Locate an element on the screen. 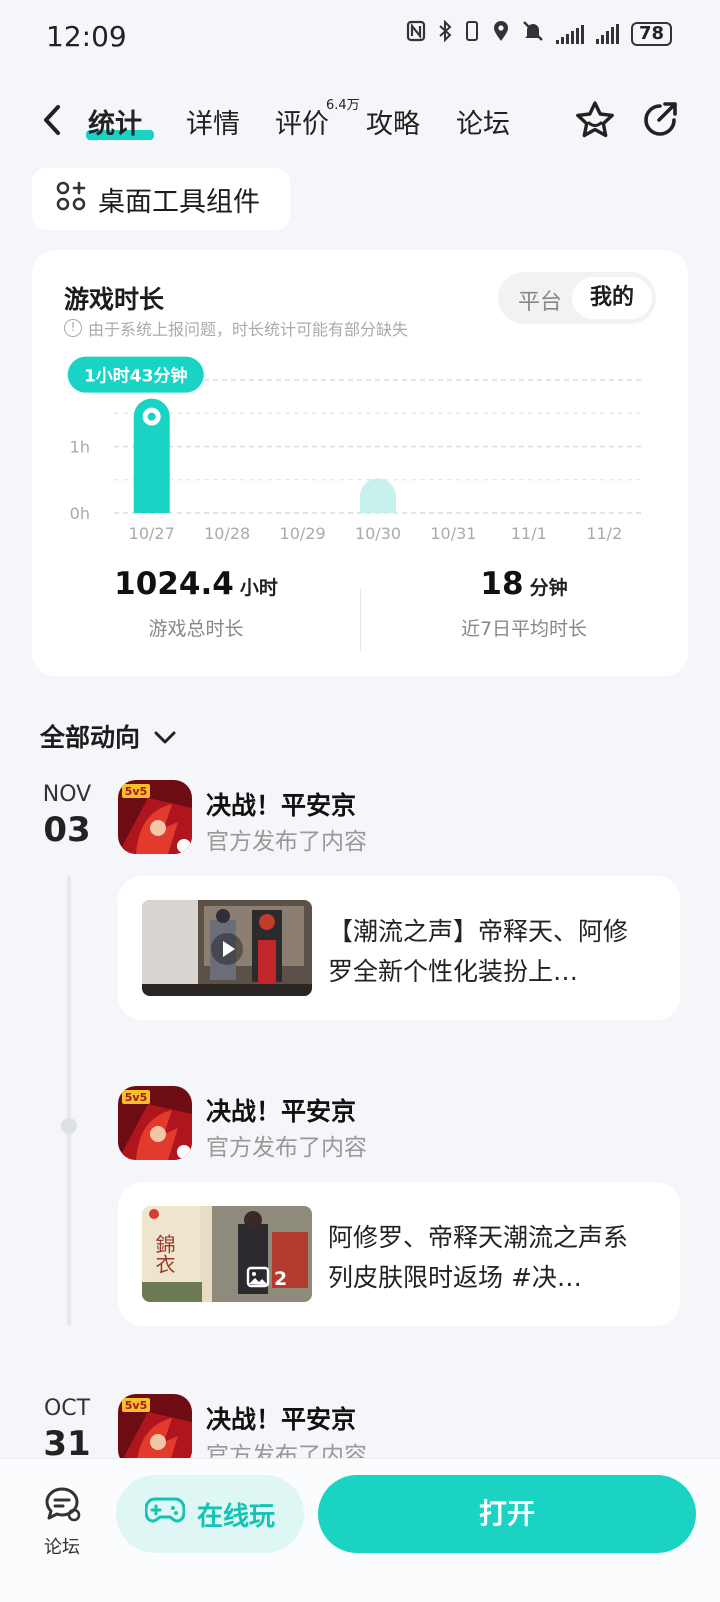 The height and width of the screenshot is (1602, 720). open-game-button: 打开 is located at coordinates (507, 1514).